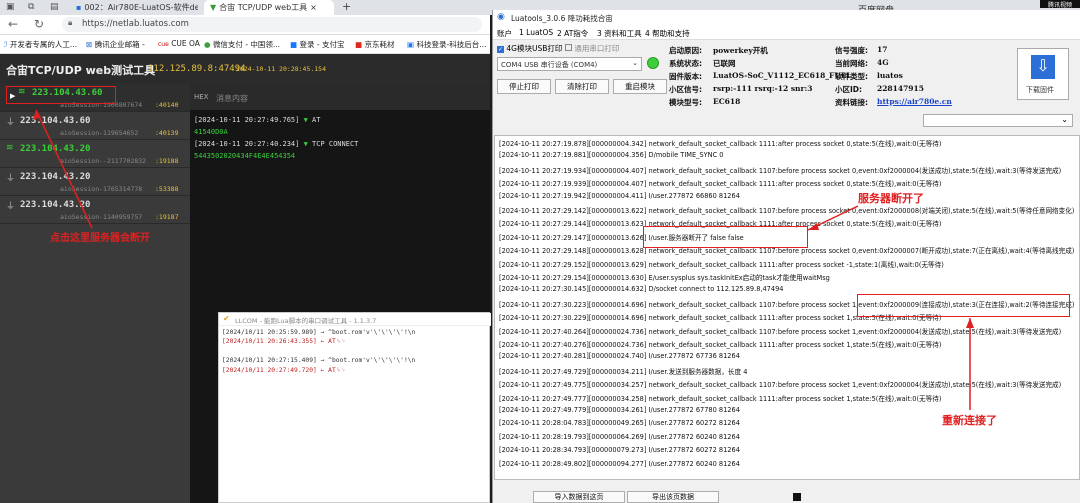  I want to click on hex-toggle: HEX, so click(201, 97).